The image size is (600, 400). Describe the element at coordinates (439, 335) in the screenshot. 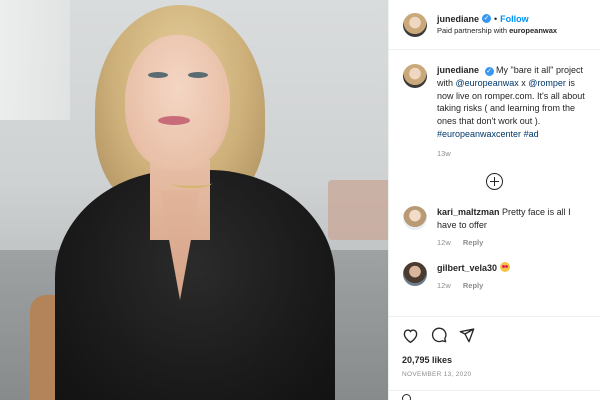

I see `comment-icon` at that location.